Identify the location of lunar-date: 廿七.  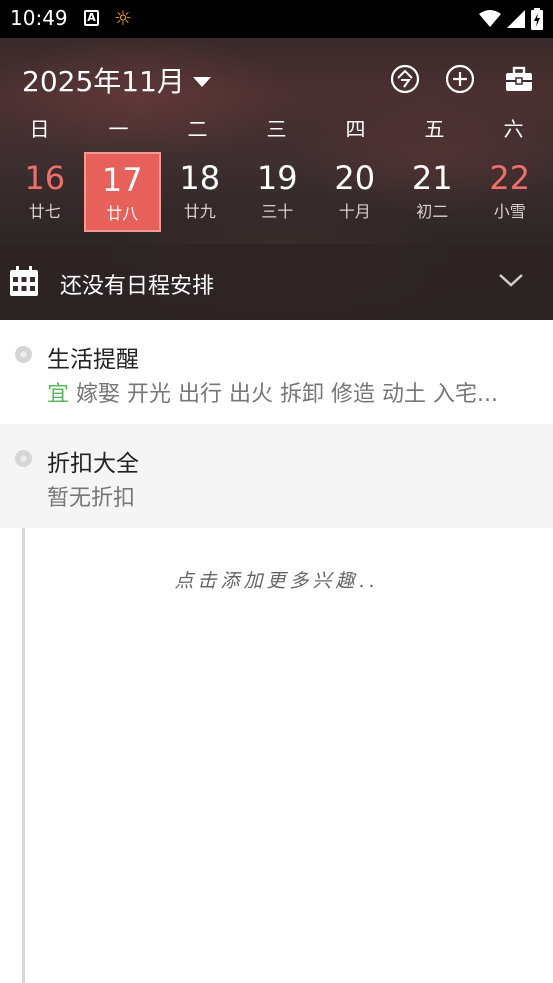
(44, 211).